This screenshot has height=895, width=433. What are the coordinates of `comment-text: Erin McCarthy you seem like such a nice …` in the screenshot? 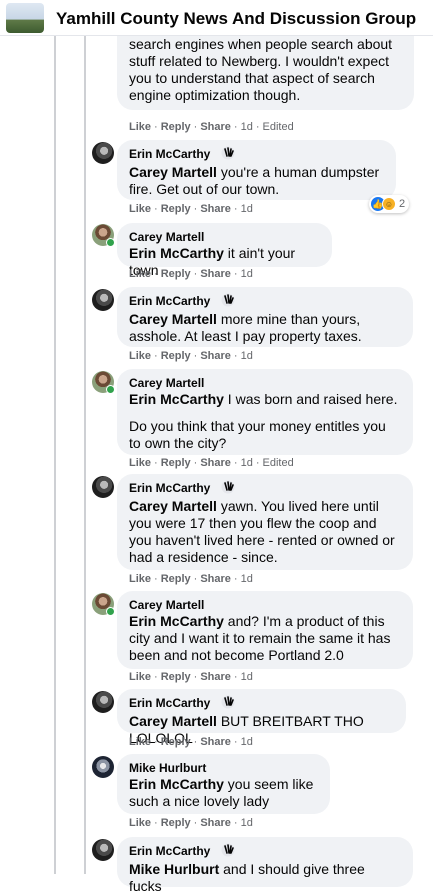 It's located at (221, 792).